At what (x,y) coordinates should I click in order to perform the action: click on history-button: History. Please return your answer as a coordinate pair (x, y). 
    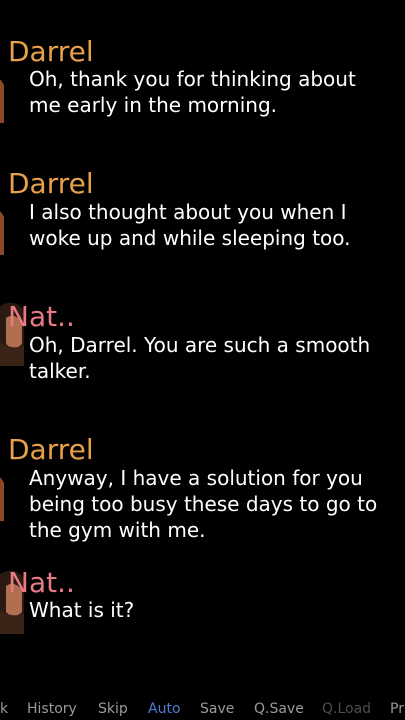
    Looking at the image, I should click on (52, 709).